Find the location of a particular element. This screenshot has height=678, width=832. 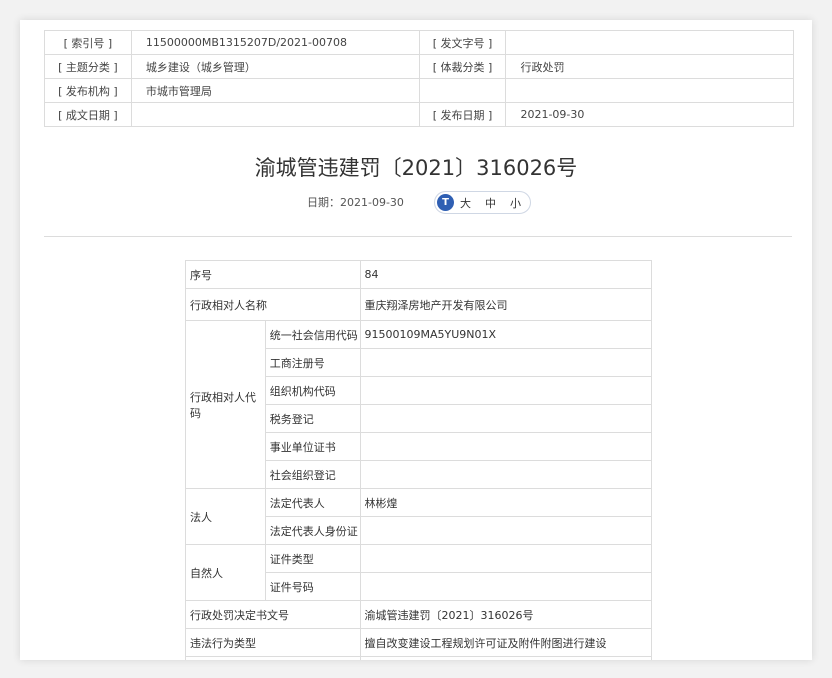

seq-label: 序号 is located at coordinates (273, 274).